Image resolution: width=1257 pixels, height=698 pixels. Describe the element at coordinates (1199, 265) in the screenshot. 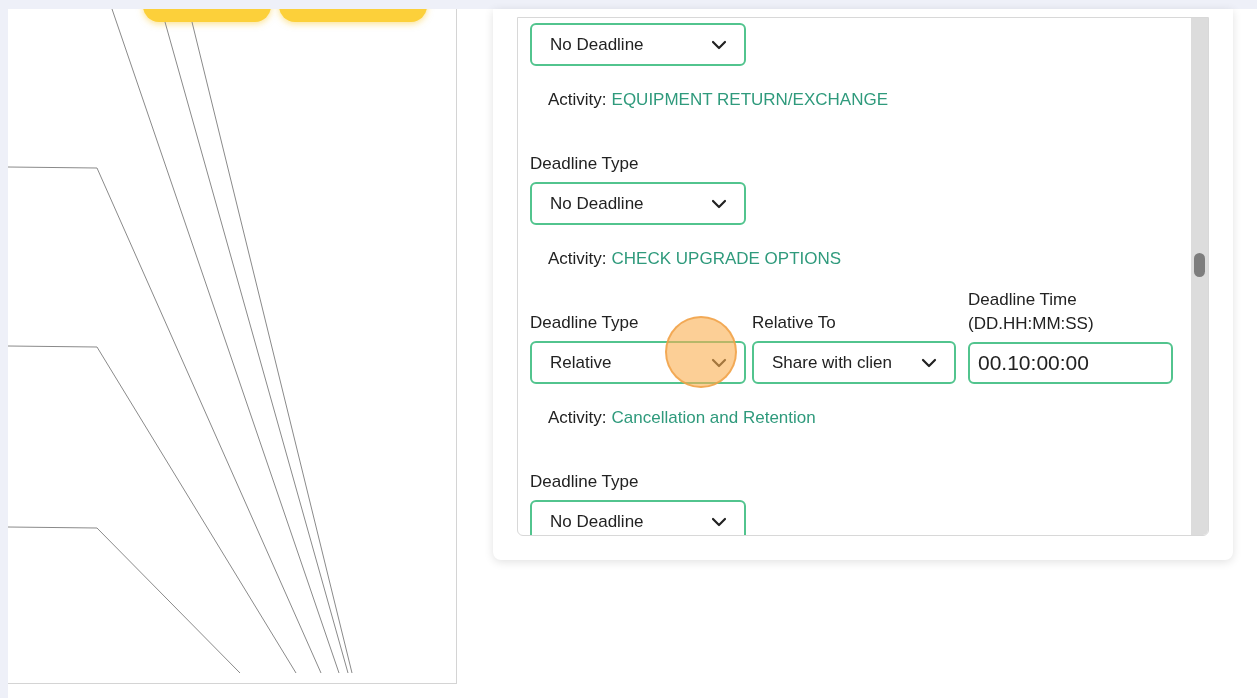

I see `scrollbar-thumb` at that location.